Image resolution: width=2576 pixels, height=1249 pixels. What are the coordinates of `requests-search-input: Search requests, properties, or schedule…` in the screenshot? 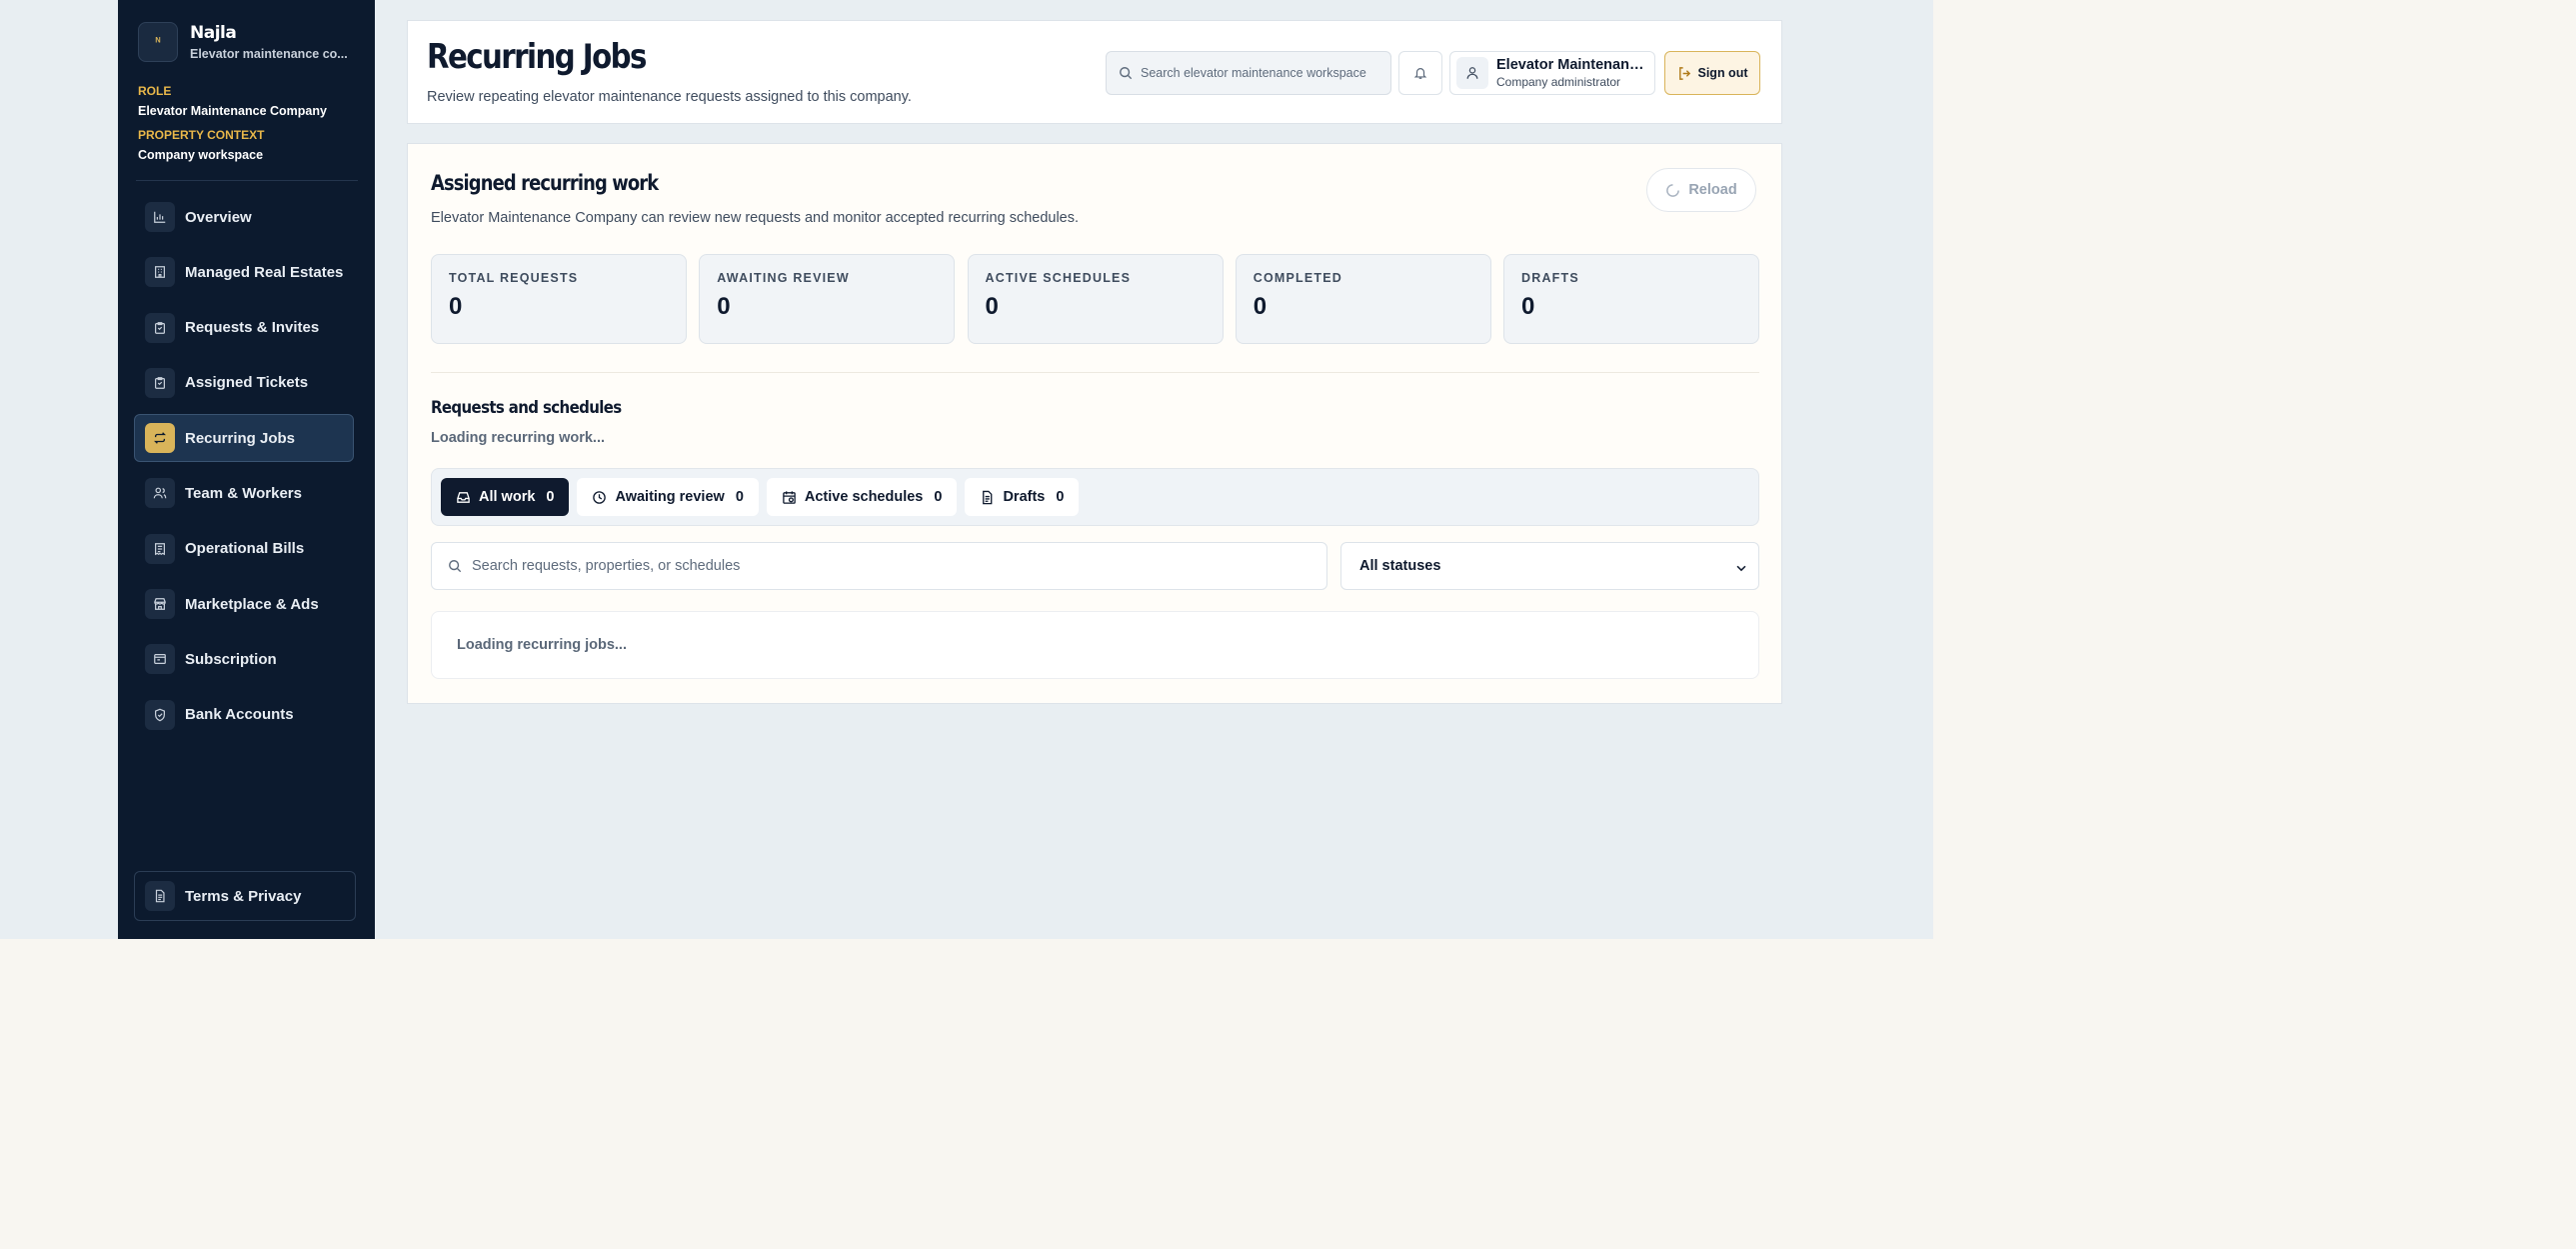 It's located at (879, 566).